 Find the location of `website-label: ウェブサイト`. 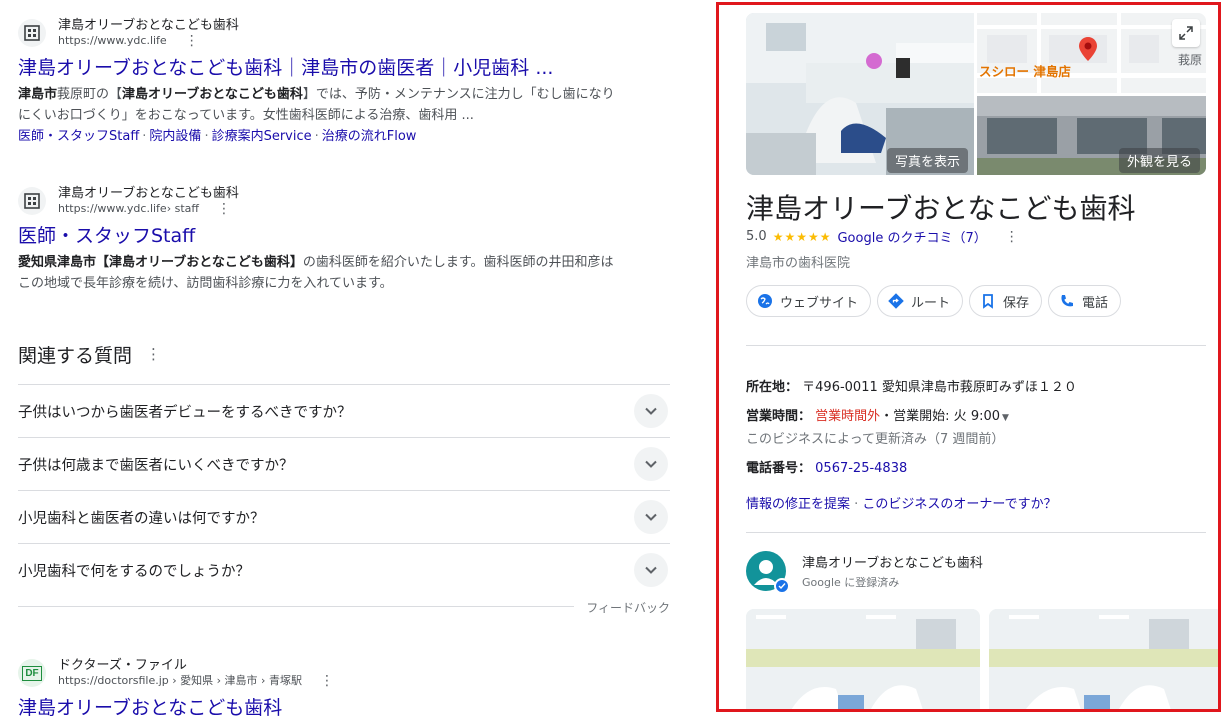

website-label: ウェブサイト is located at coordinates (819, 303).